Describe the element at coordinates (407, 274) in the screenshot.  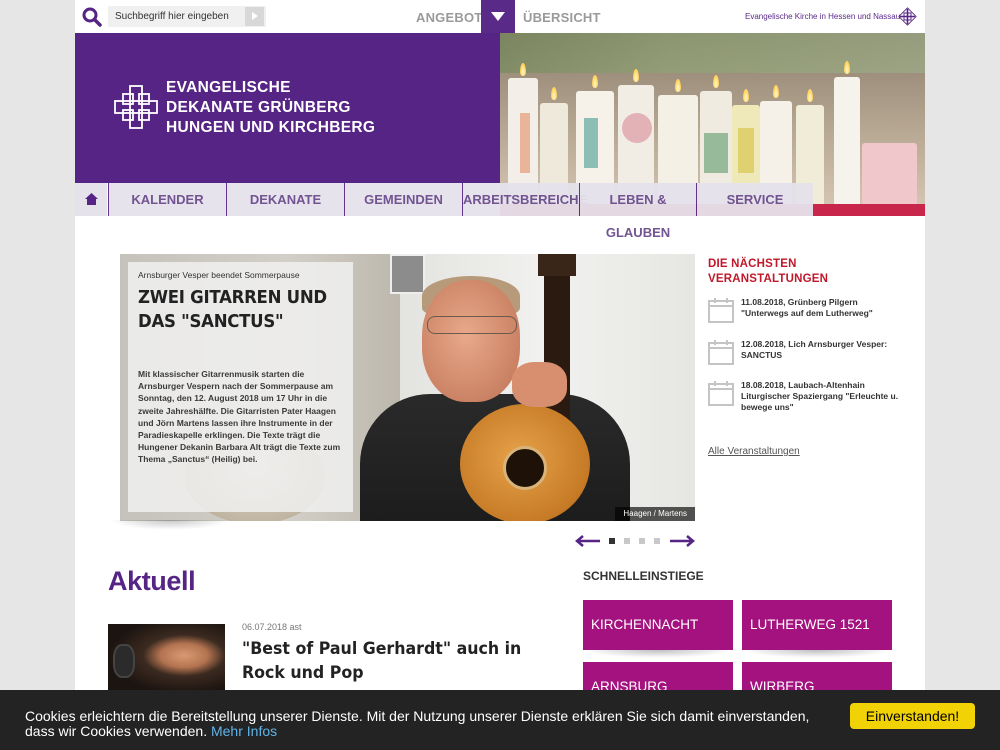
I see `slide-photo-window` at that location.